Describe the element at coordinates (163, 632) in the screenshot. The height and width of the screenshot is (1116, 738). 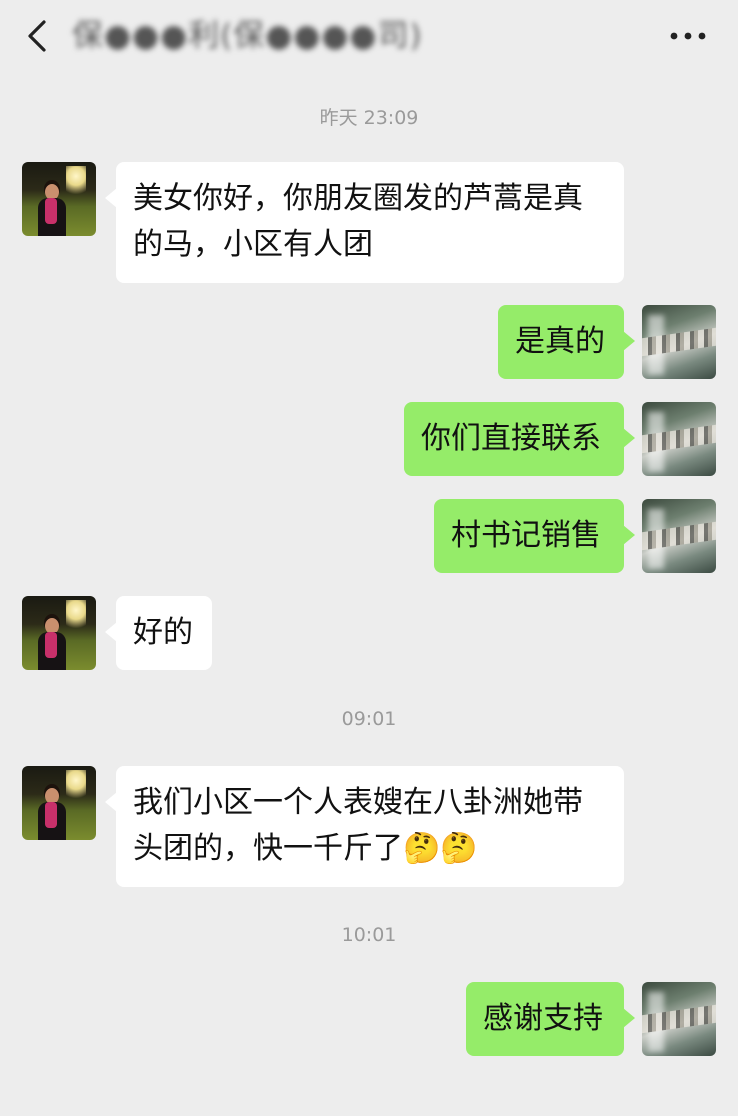
I see `message-text: 好的` at that location.